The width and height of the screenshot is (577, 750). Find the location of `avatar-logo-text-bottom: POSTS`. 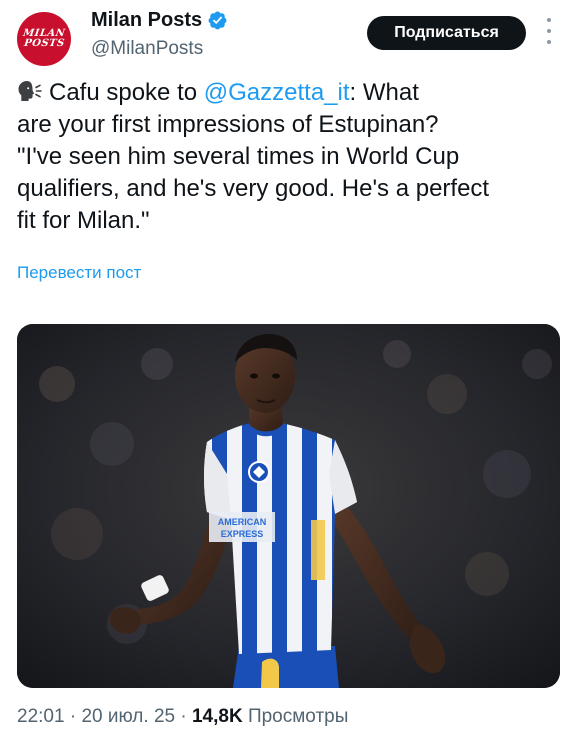

avatar-logo-text-bottom: POSTS is located at coordinates (44, 43).